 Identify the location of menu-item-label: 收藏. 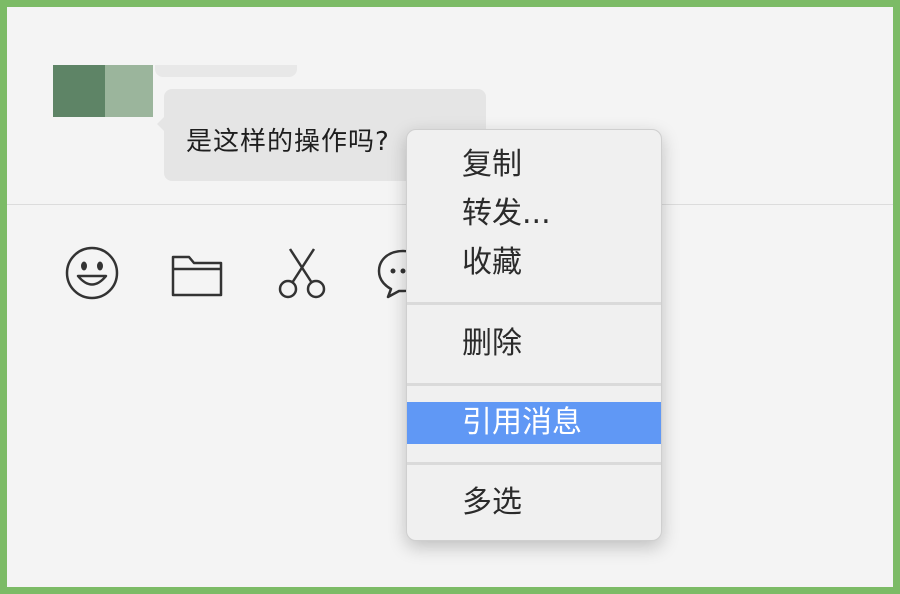
(492, 262).